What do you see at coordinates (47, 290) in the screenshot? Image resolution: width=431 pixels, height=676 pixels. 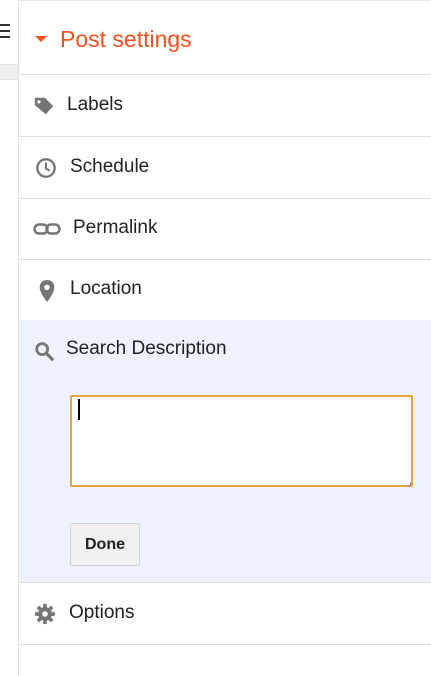 I see `location-pin-icon` at bounding box center [47, 290].